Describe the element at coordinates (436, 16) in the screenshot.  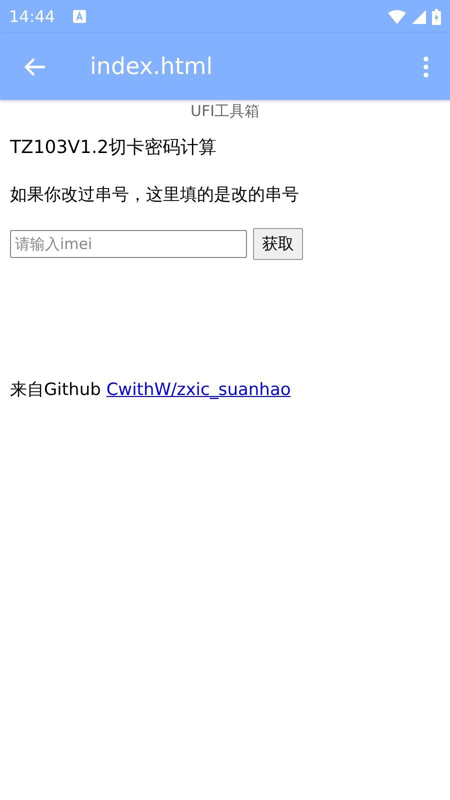
I see `battery-icon` at that location.